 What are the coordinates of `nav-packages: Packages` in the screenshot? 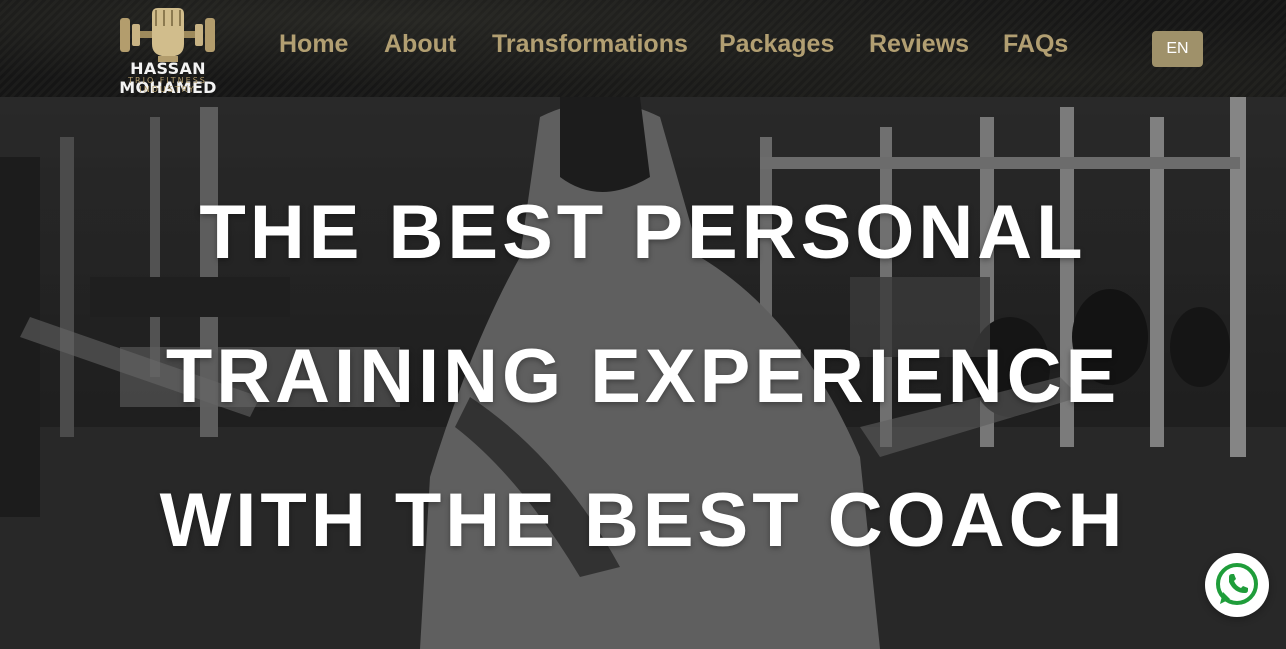 It's located at (776, 44).